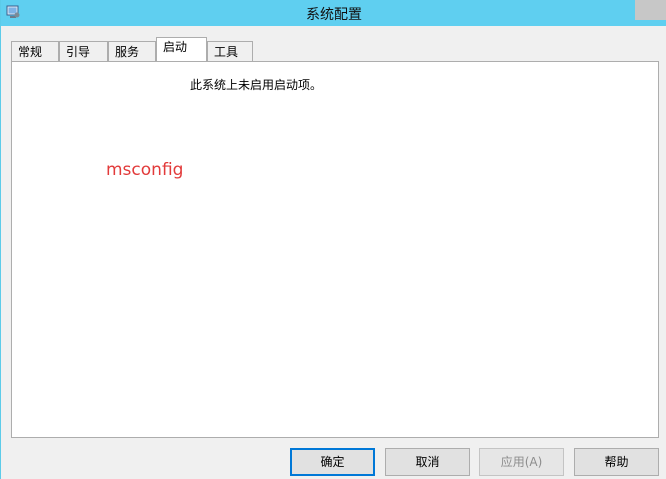 This screenshot has height=479, width=666. Describe the element at coordinates (650, 10) in the screenshot. I see `close-button` at that location.